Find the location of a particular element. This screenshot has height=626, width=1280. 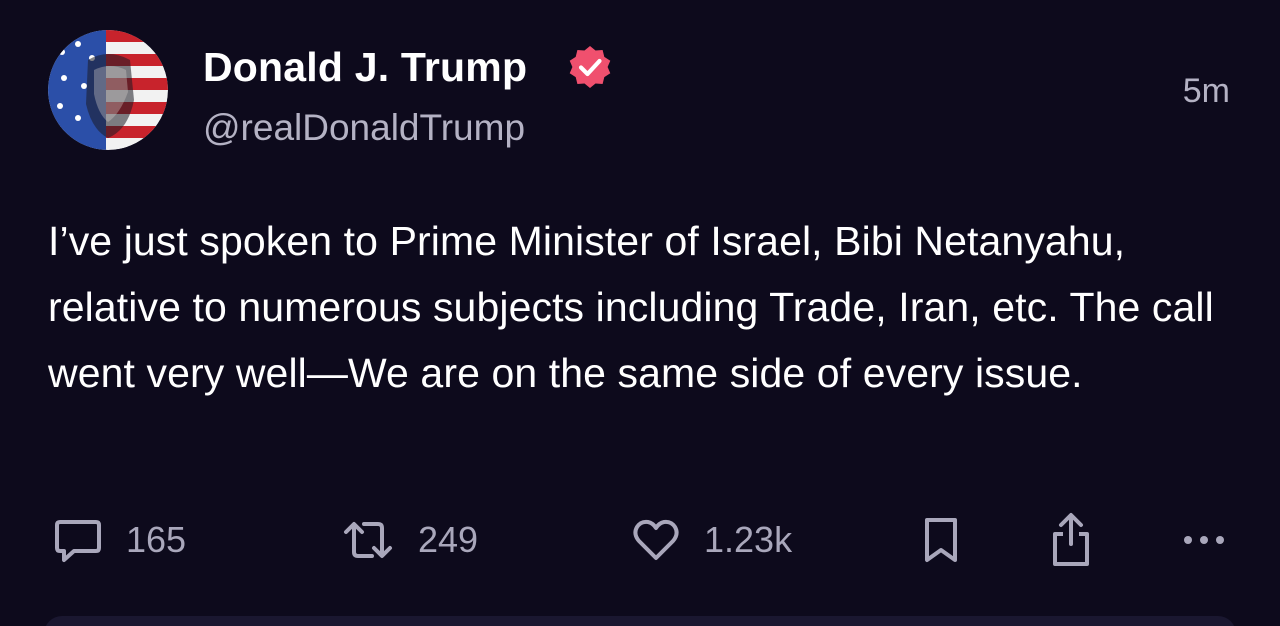

verified-badge-icon is located at coordinates (590, 67).